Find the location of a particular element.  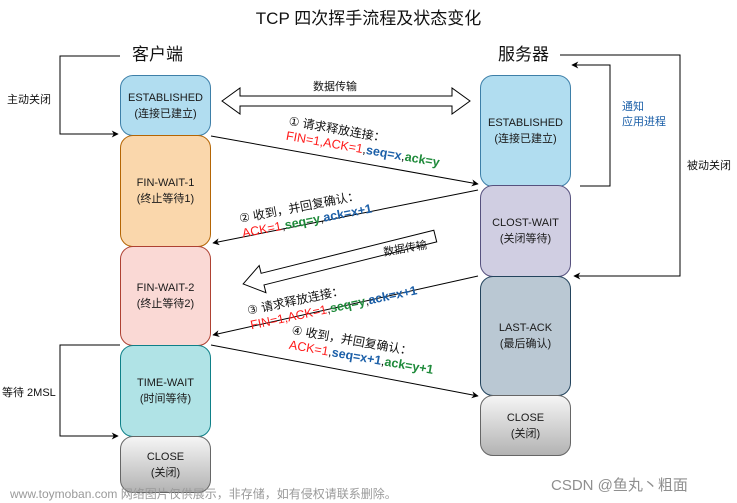

client-state-fin-wait-2: FIN-WAIT-2 (终止等待2) is located at coordinates (165, 296).